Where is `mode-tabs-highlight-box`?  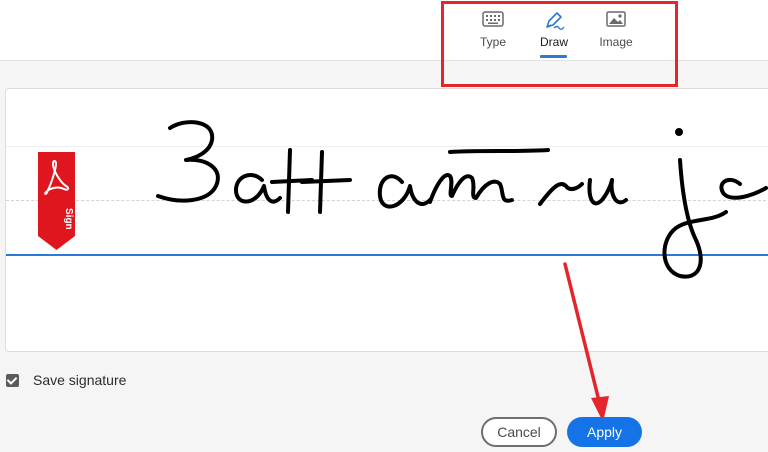 mode-tabs-highlight-box is located at coordinates (559, 44).